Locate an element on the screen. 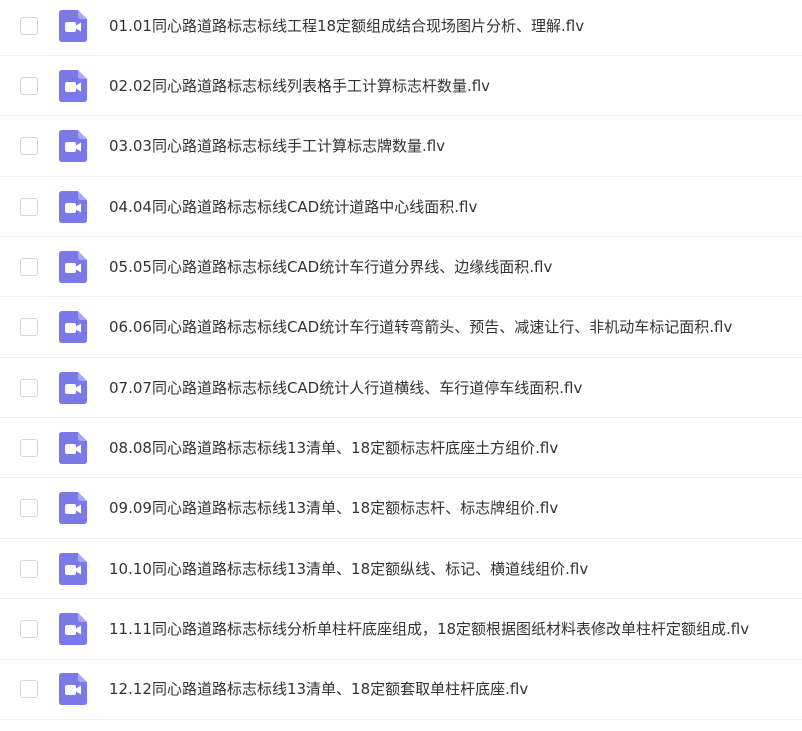 The image size is (802, 731). file-row: 08.08同心路道路标志标线13清单、18定额标志杆底座土方组价.flv is located at coordinates (401, 448).